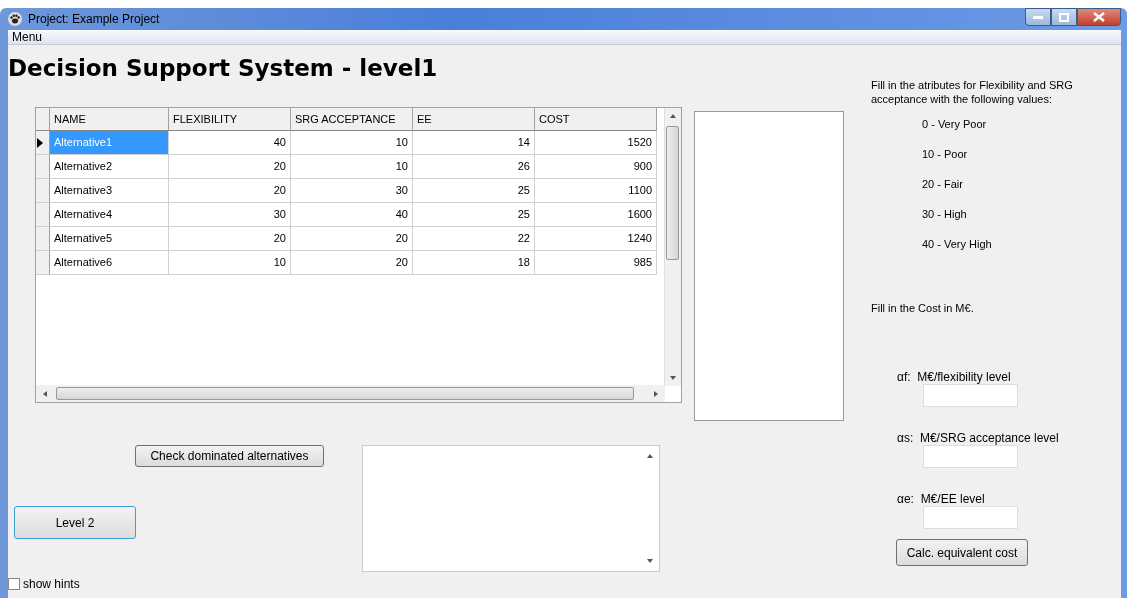 The image size is (1127, 598). I want to click on scale-item: 0 - Very Poor, so click(955, 124).